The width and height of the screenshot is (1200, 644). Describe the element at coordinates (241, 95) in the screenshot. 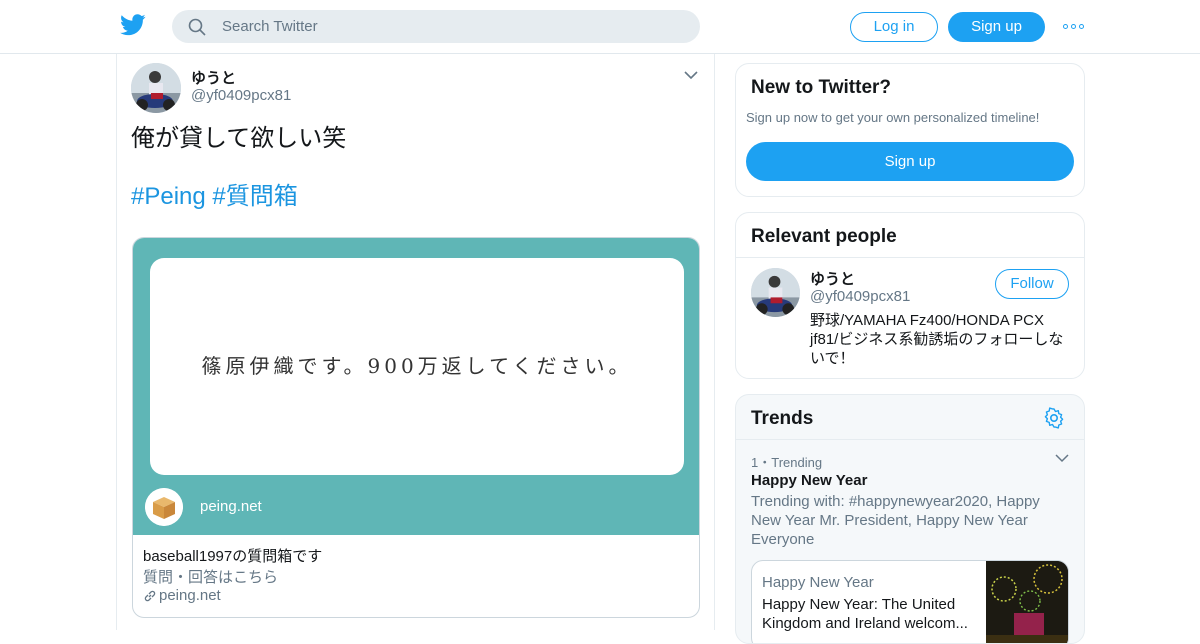

I see `author-handle: @yf0409pcx81` at that location.